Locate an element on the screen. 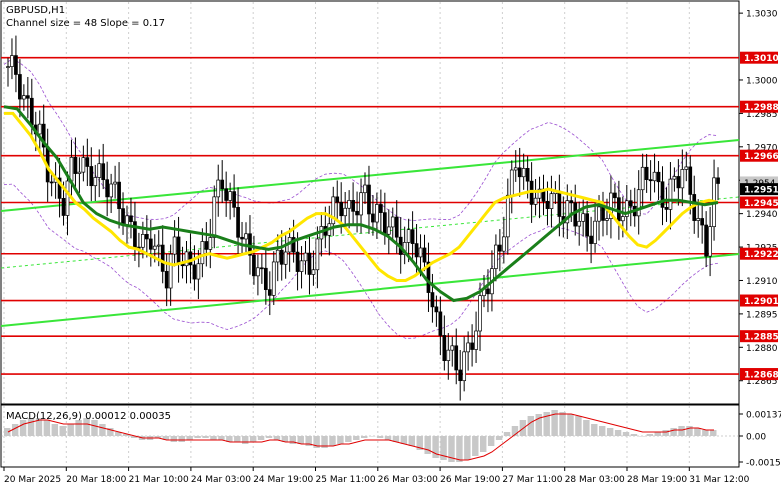 The image size is (781, 489). level-price-label: 1.2901 is located at coordinates (761, 302).